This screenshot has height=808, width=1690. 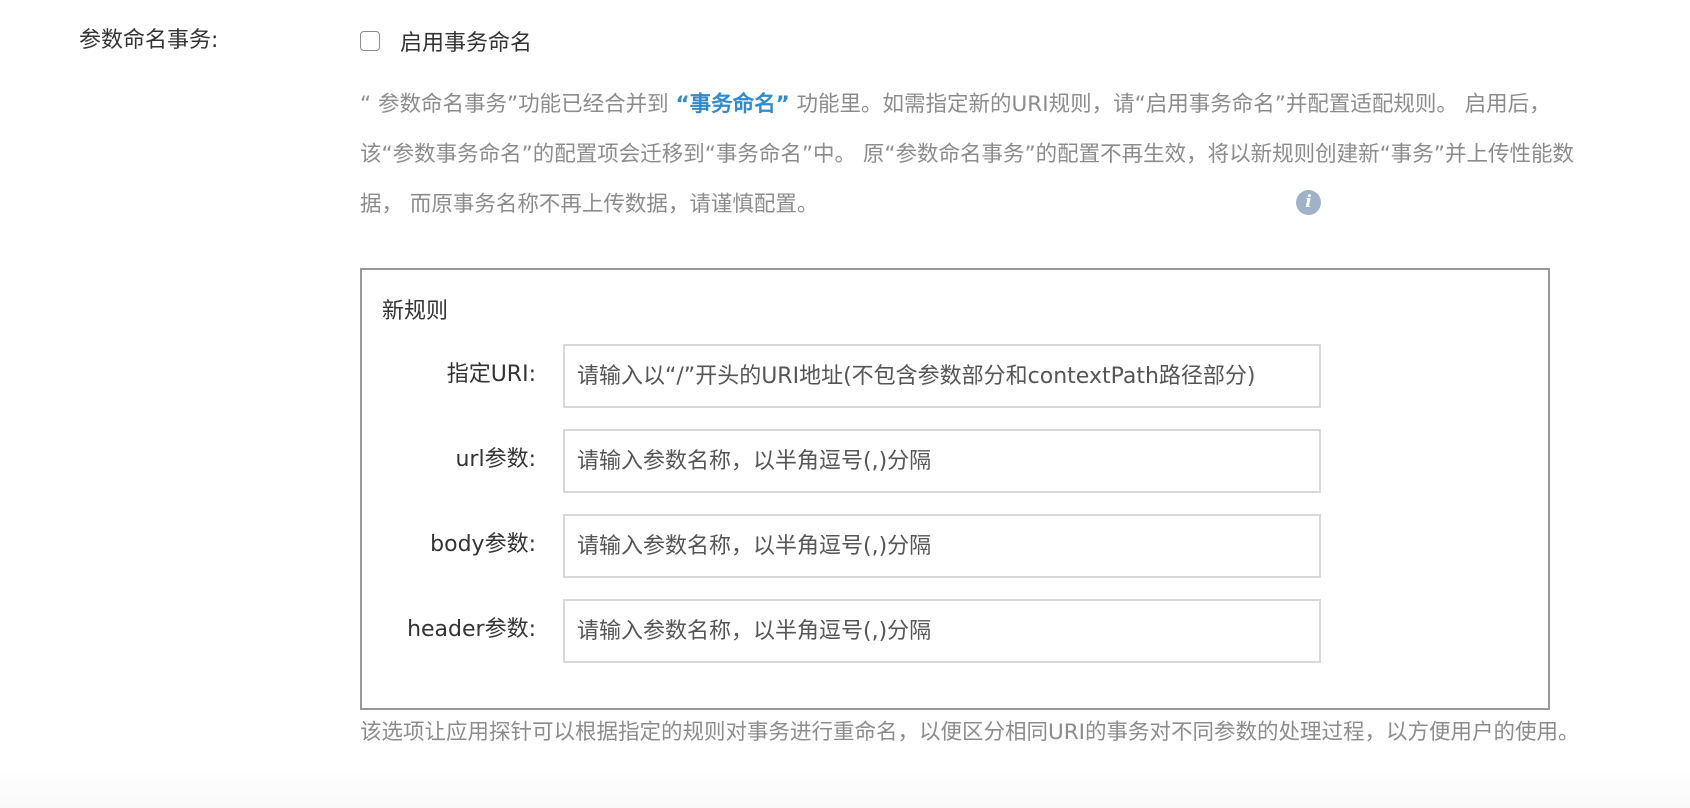 I want to click on enable-transaction-naming-row: 启用事务命名, so click(x=446, y=41).